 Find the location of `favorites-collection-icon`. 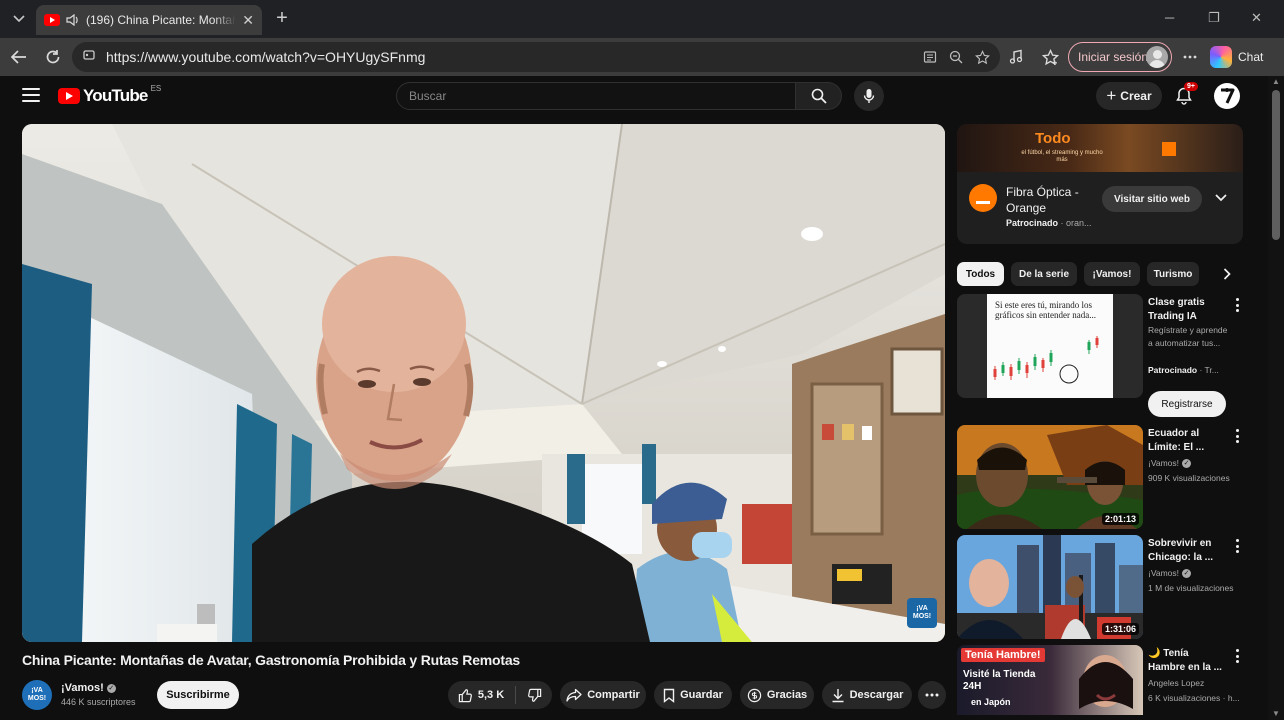

favorites-collection-icon is located at coordinates (1050, 57).